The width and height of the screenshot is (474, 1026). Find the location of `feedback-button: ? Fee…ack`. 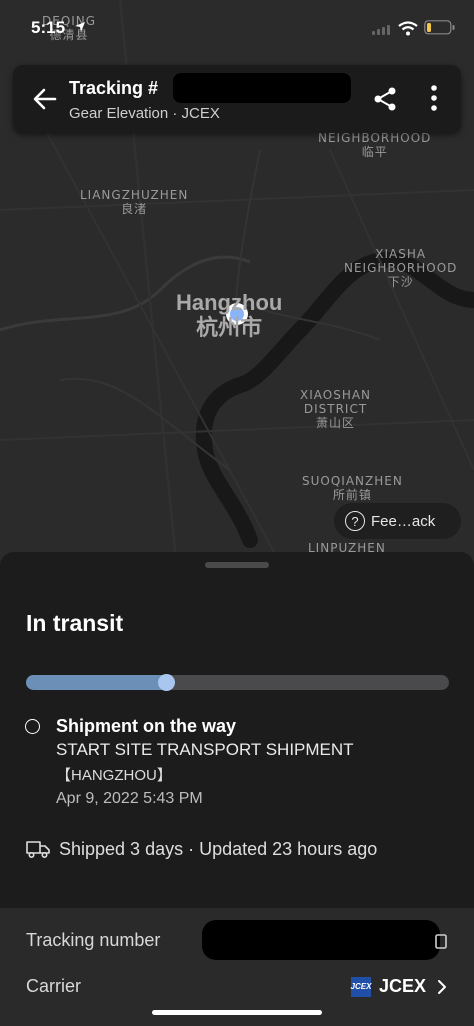

feedback-button: ? Fee…ack is located at coordinates (397, 521).